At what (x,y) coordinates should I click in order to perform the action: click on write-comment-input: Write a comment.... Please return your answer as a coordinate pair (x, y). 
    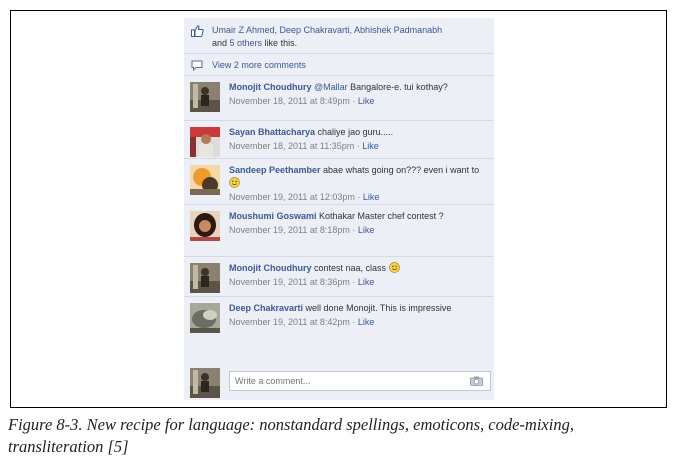
    Looking at the image, I should click on (360, 381).